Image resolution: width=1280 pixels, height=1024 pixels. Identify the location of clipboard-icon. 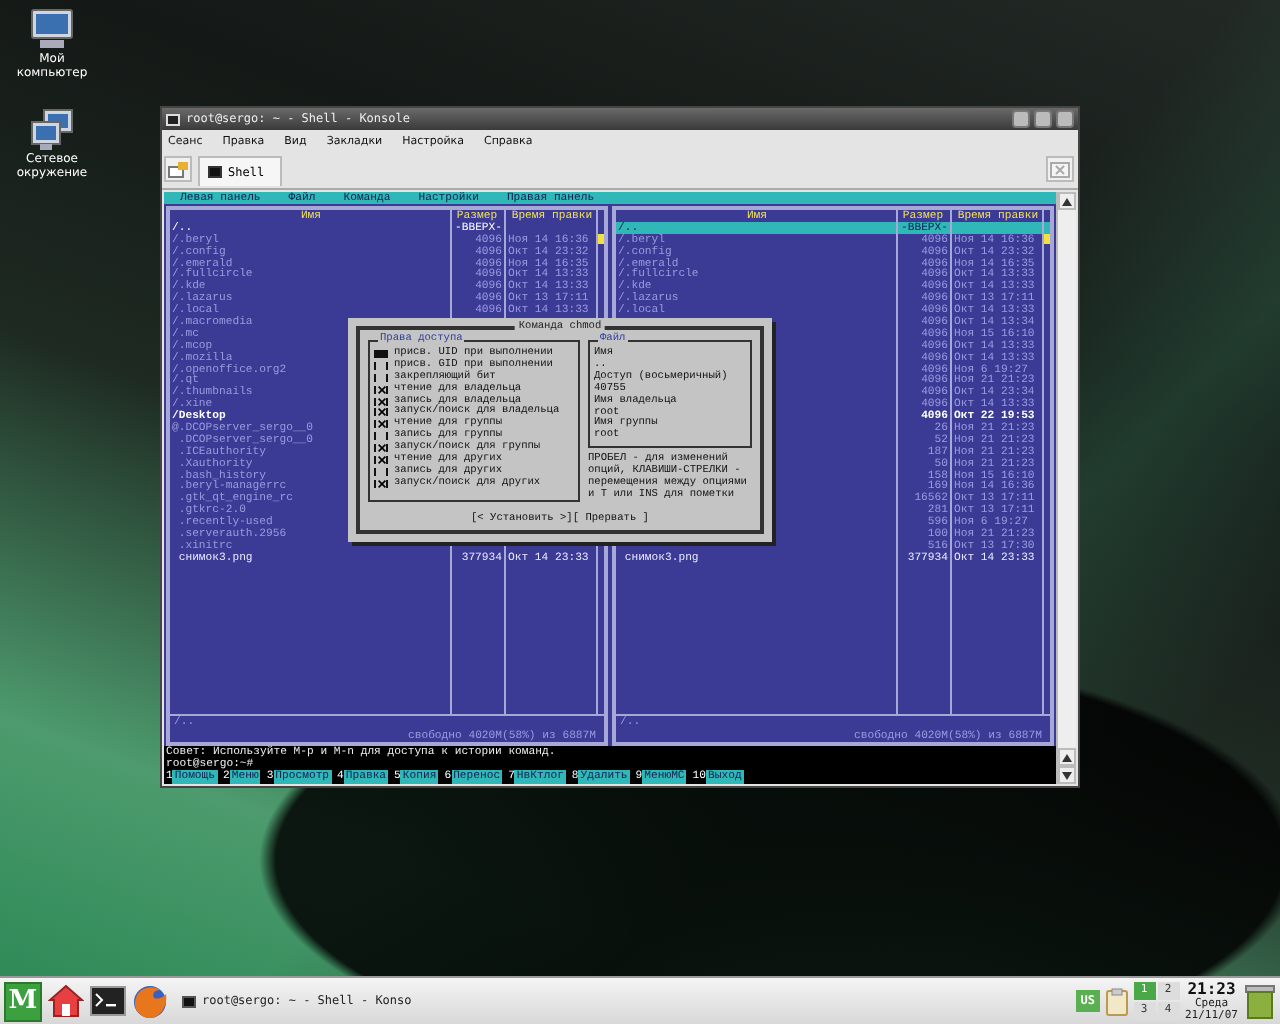
(1116, 1001).